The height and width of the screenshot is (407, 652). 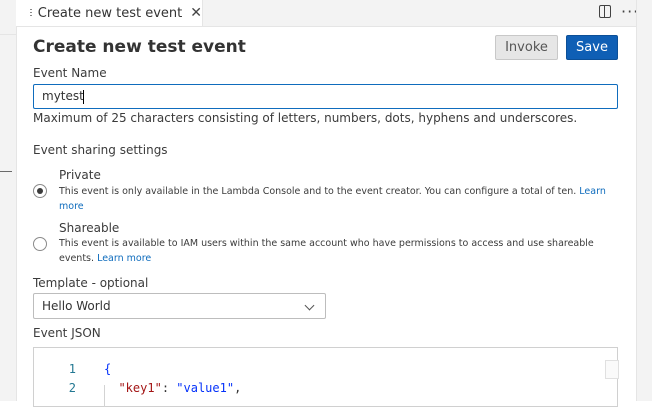 I want to click on tab-label: Create new test event, so click(x=110, y=13).